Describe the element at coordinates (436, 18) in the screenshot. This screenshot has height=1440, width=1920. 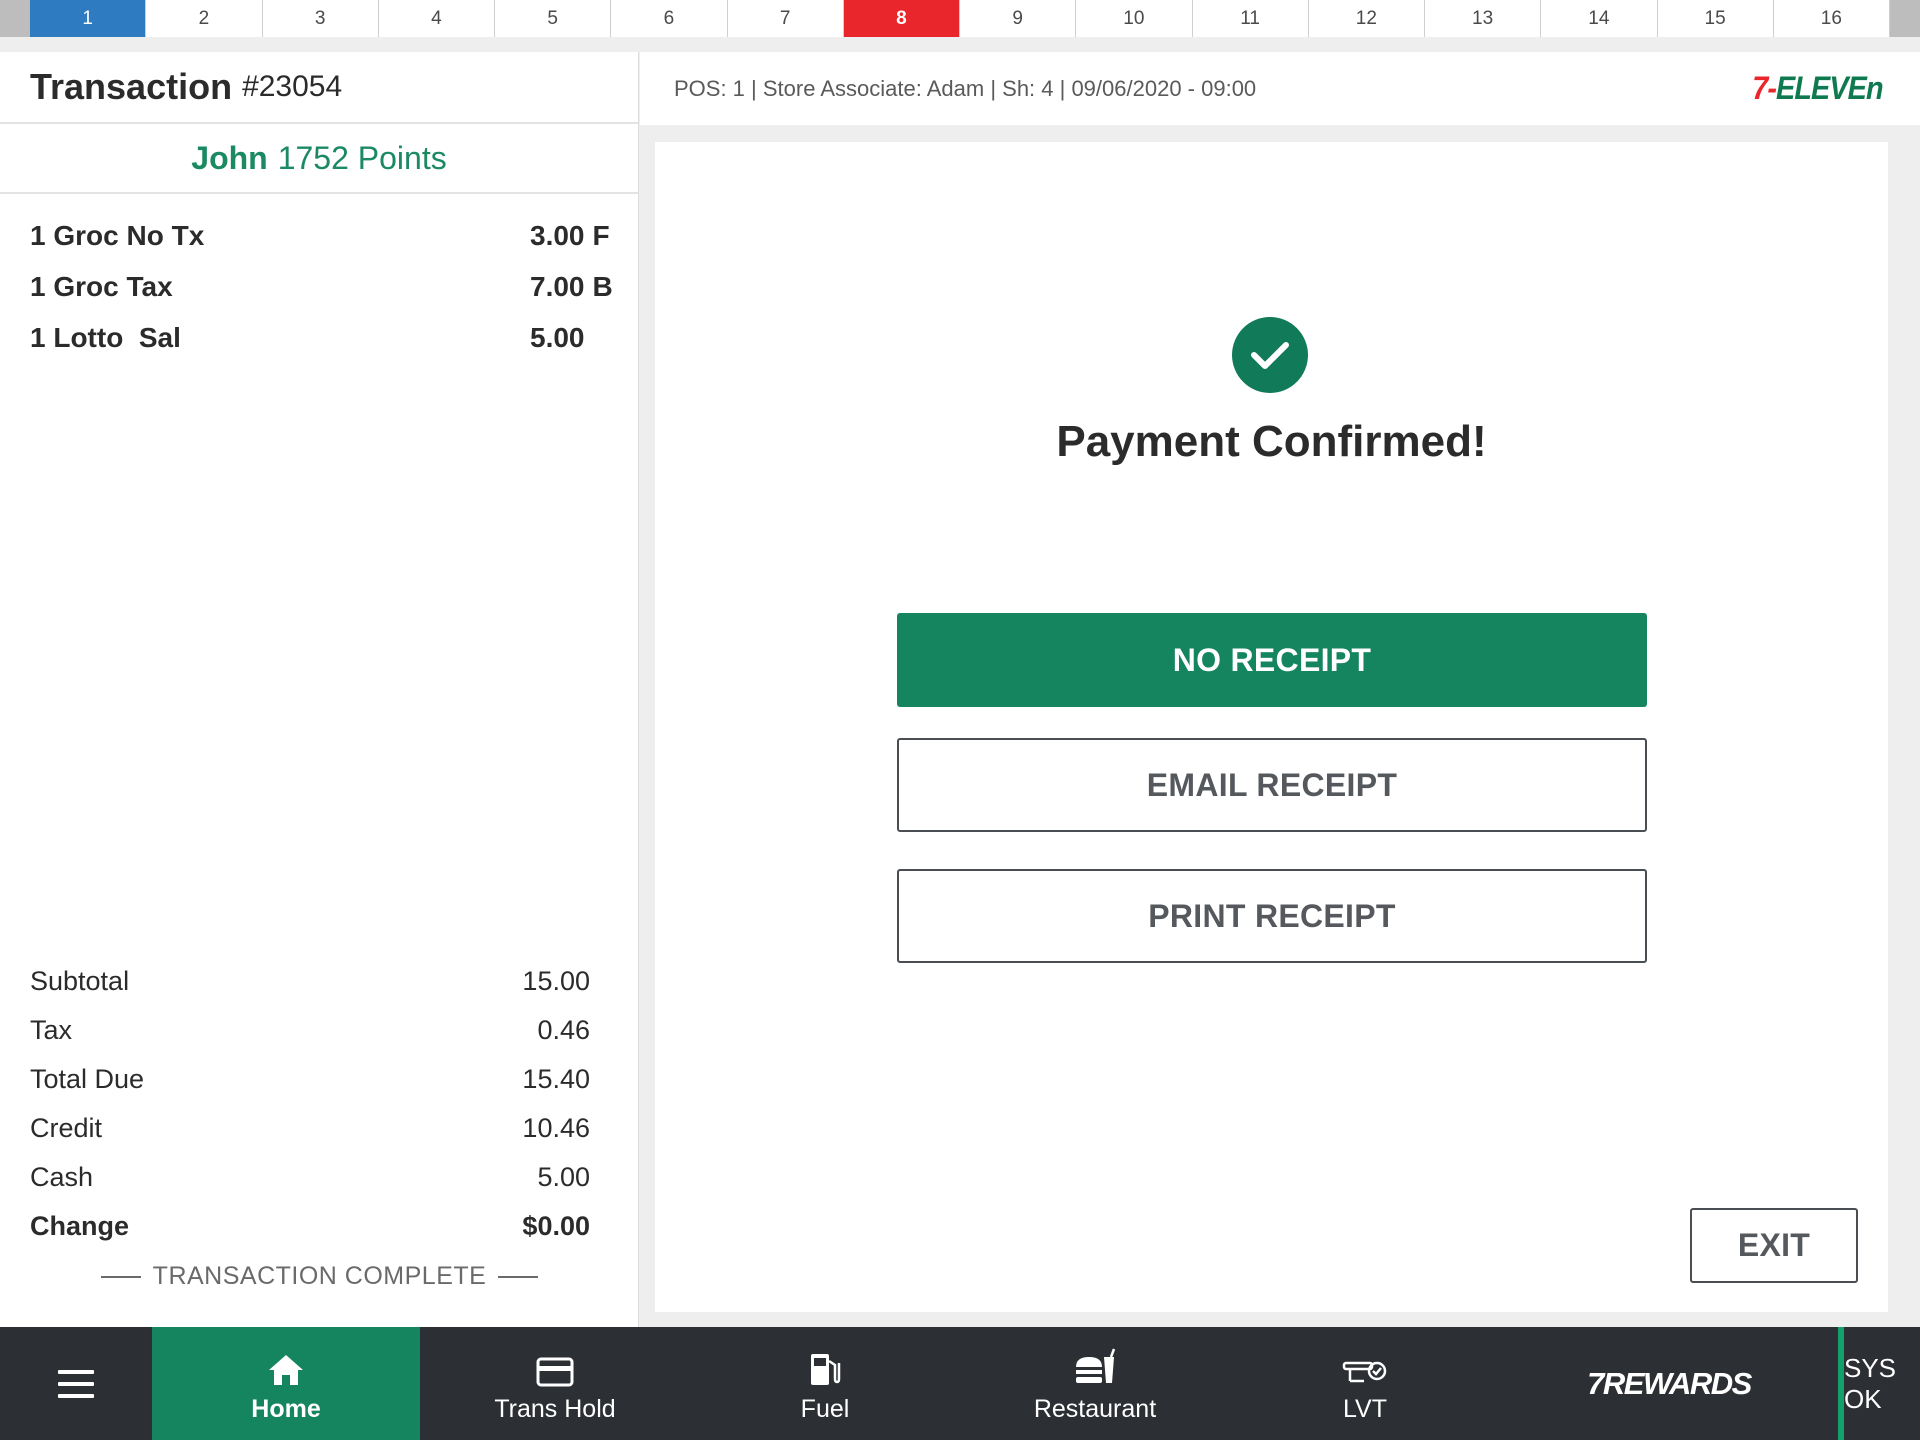
I see `tab-register-4: 4` at that location.